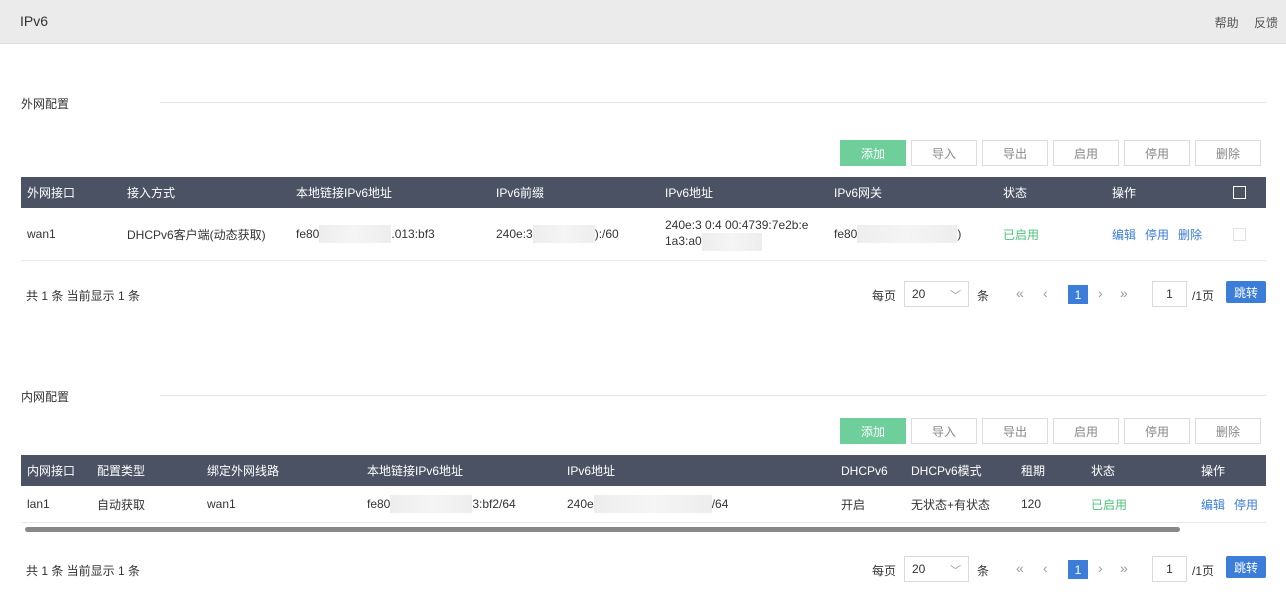  Describe the element at coordinates (413, 234) in the screenshot. I see `wan-ll-suffix: .013:bf3` at that location.